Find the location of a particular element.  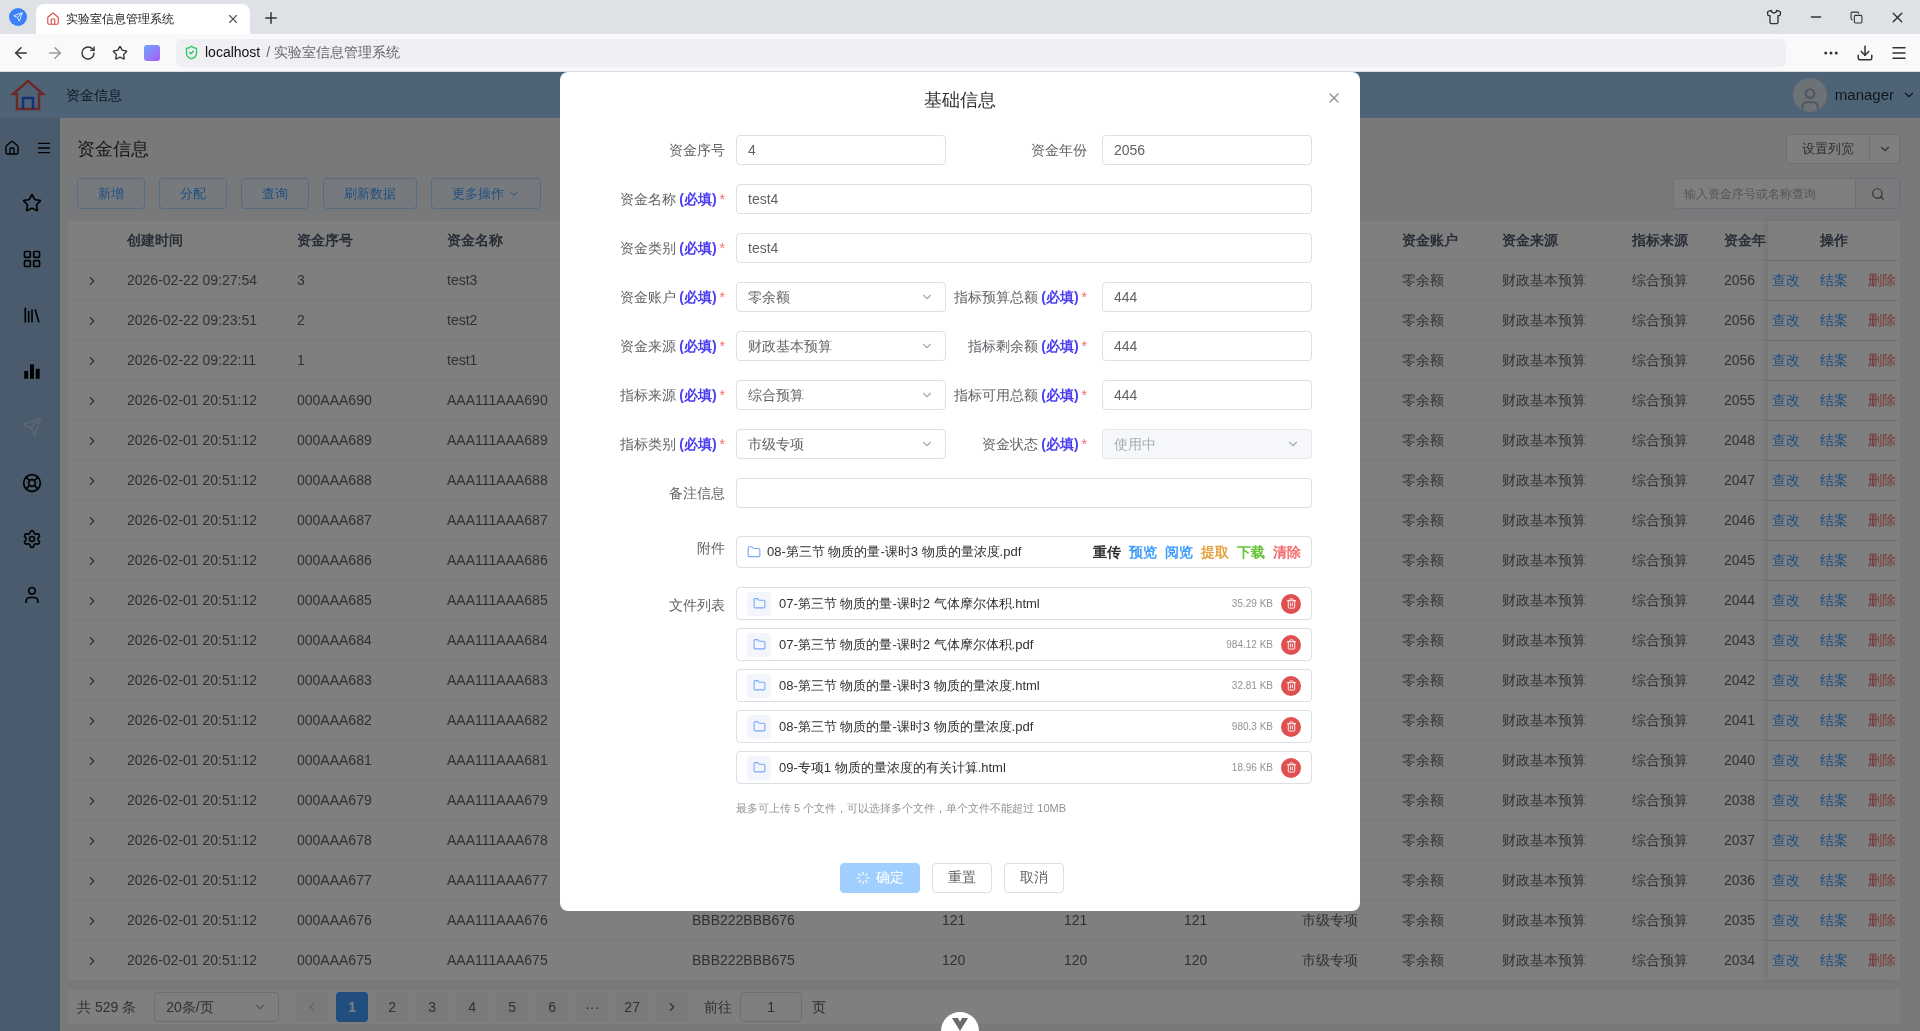

page-button: 6 is located at coordinates (552, 1007).